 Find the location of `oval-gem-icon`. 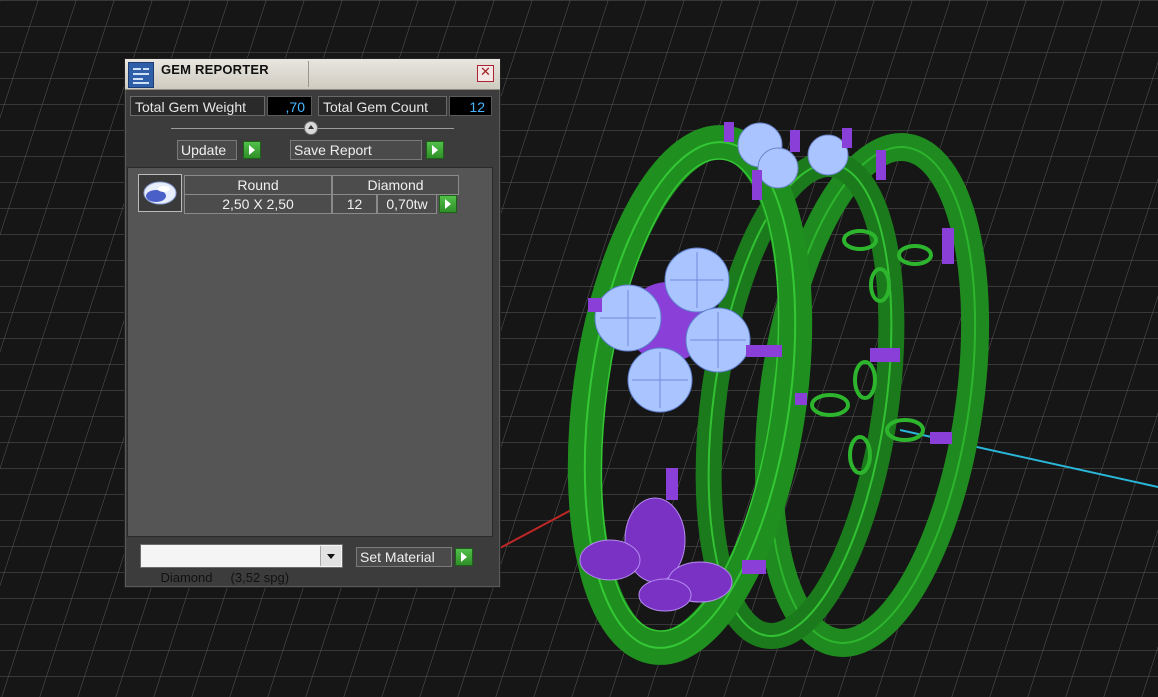

oval-gem-icon is located at coordinates (160, 193).